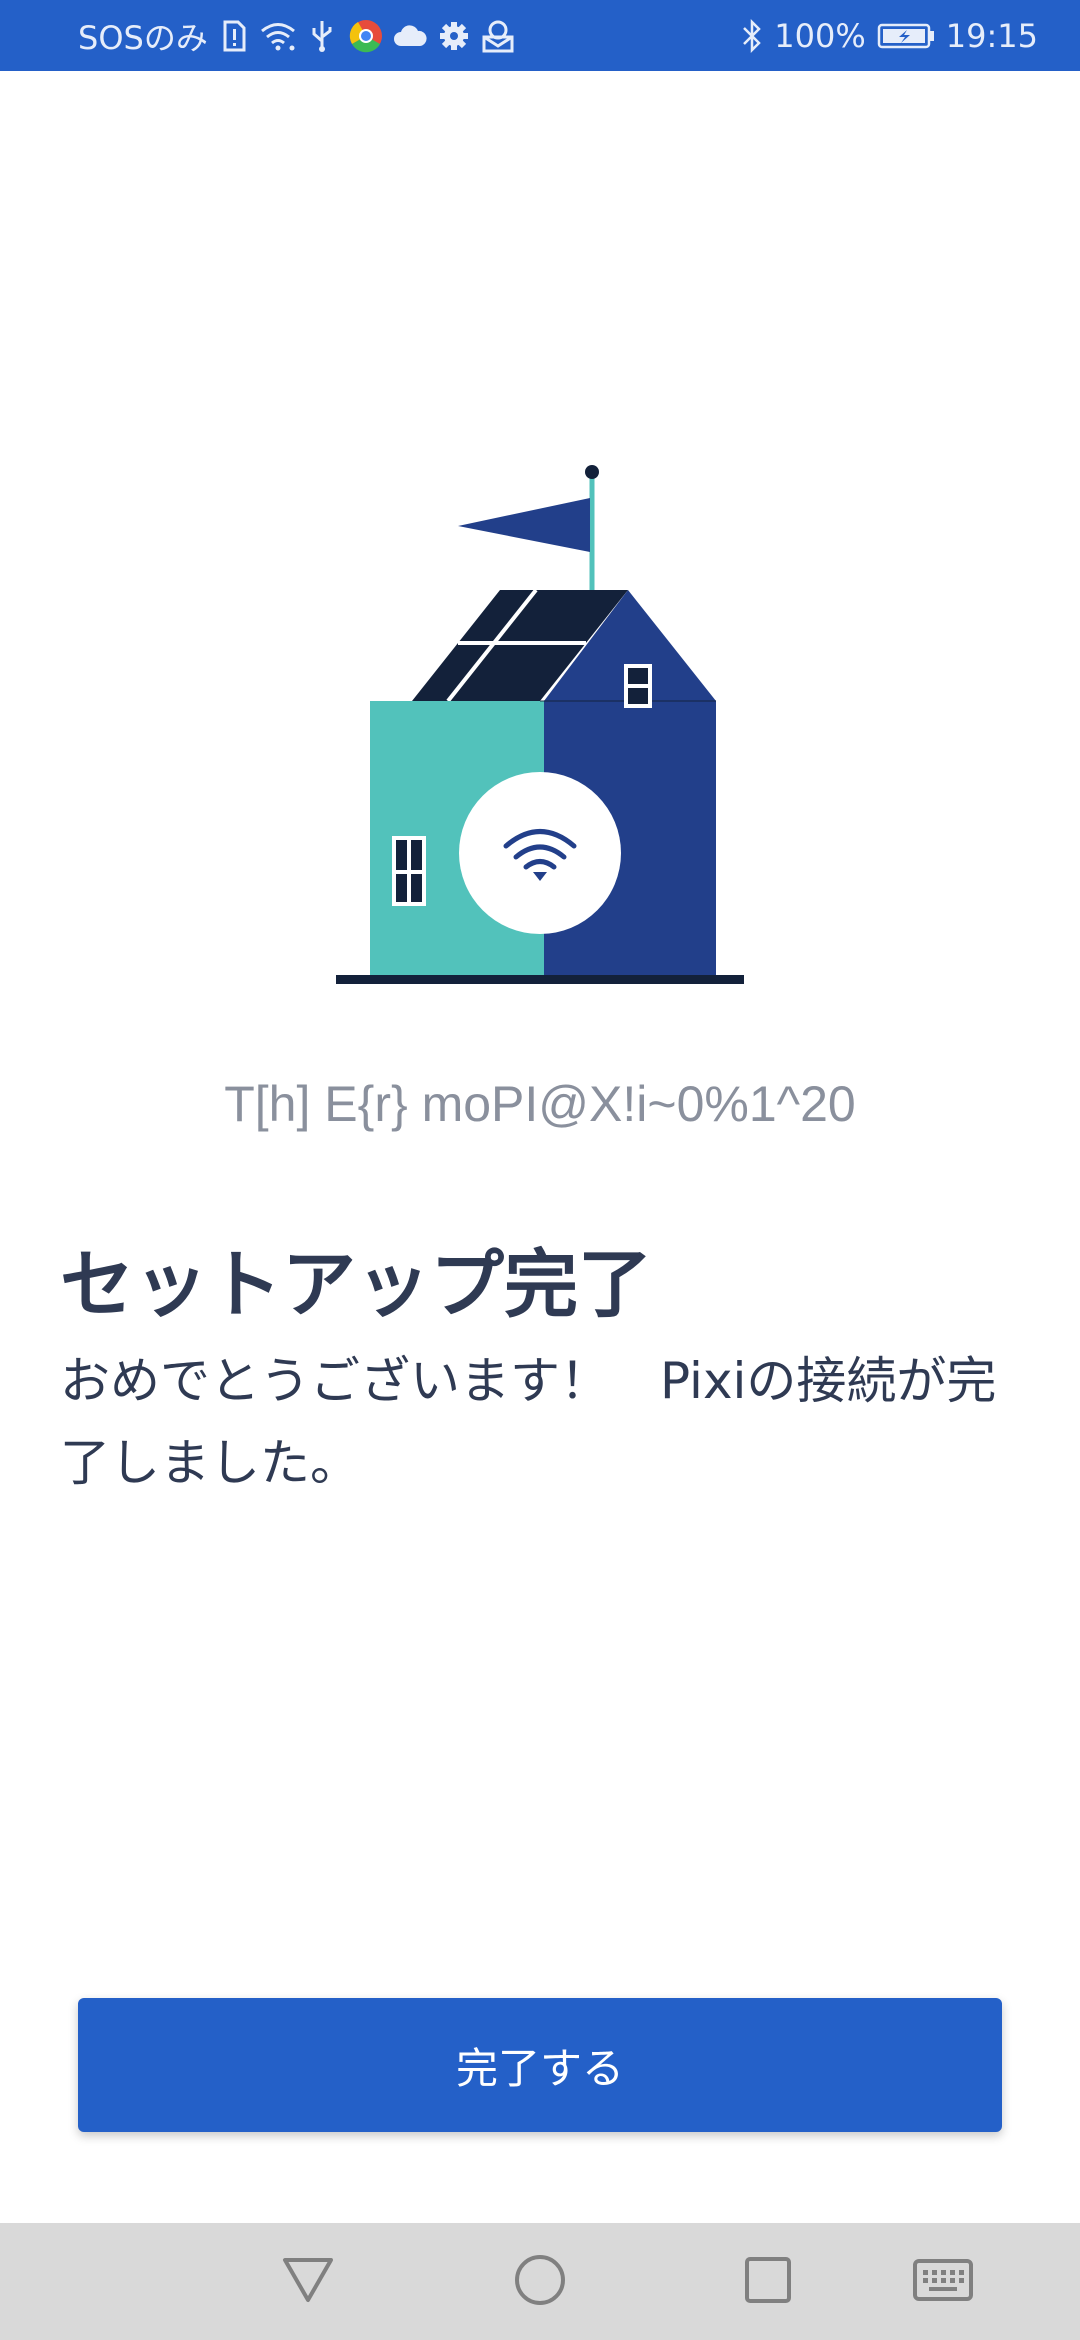 This screenshot has height=2340, width=1080. Describe the element at coordinates (540, 979) in the screenshot. I see `ground-line` at that location.